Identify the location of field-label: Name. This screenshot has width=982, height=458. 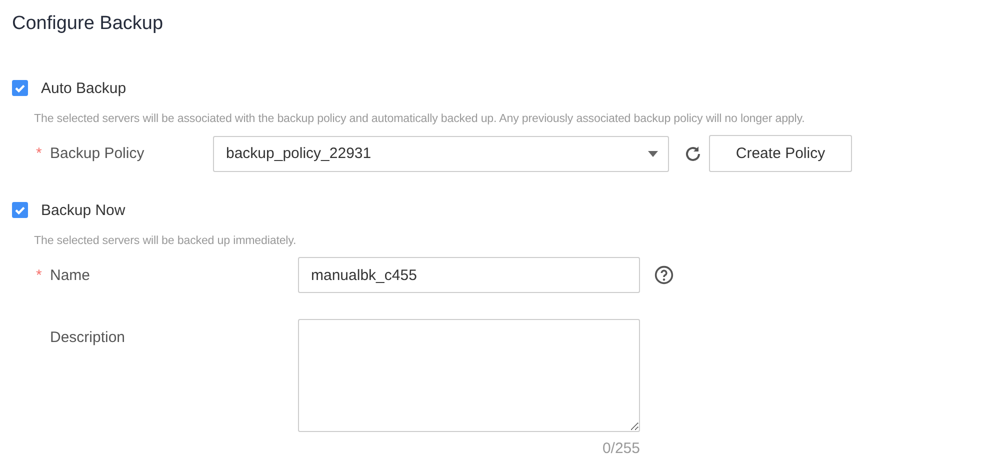
(70, 275).